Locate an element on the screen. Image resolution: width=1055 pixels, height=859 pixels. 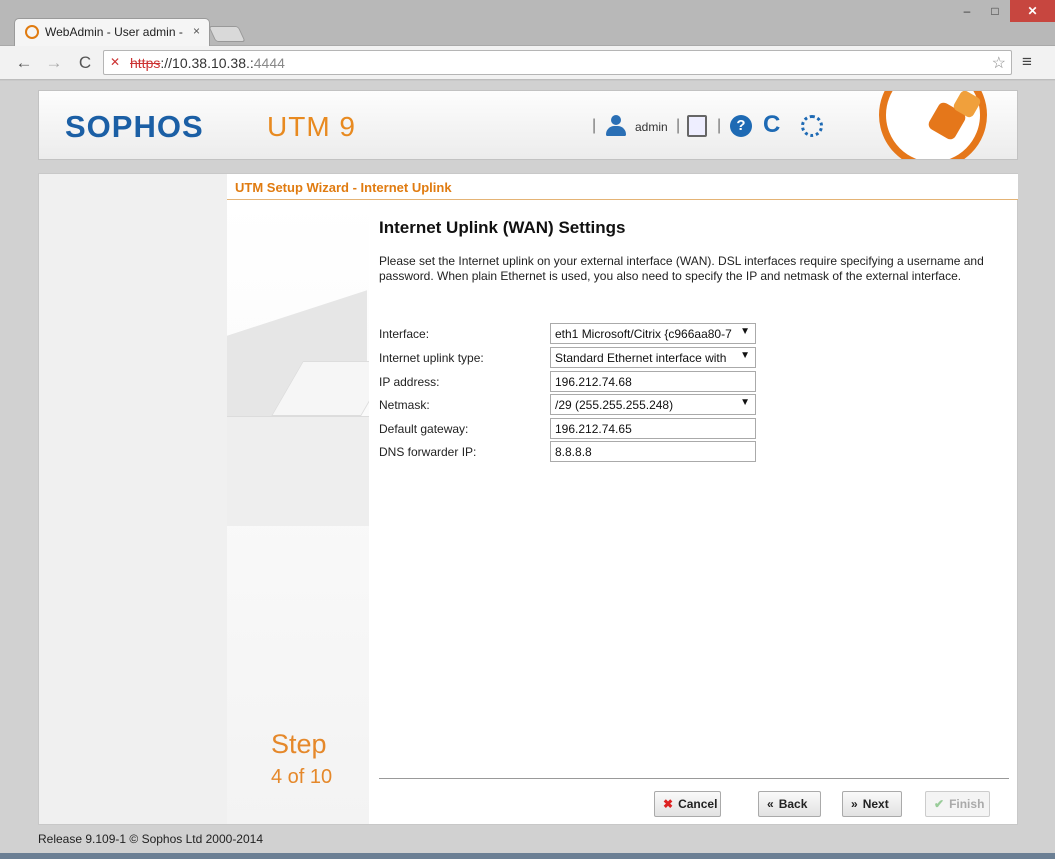
back-button: « Back is located at coordinates (789, 804).